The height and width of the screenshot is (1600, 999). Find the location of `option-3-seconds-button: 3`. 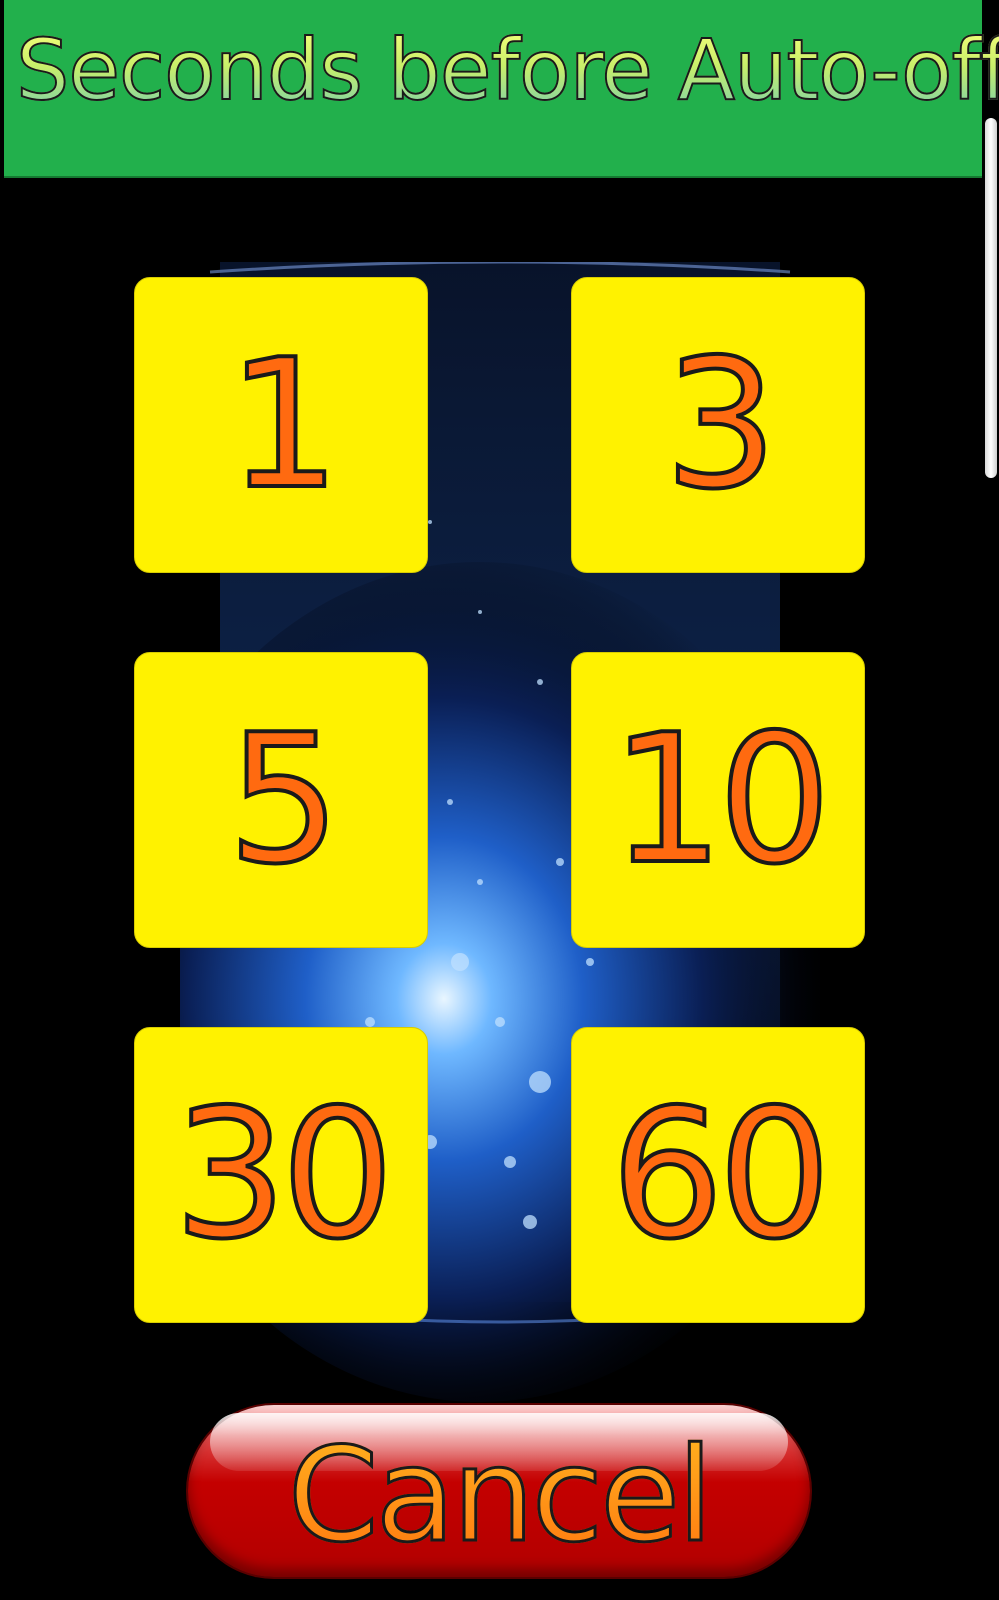

option-3-seconds-button: 3 is located at coordinates (718, 425).